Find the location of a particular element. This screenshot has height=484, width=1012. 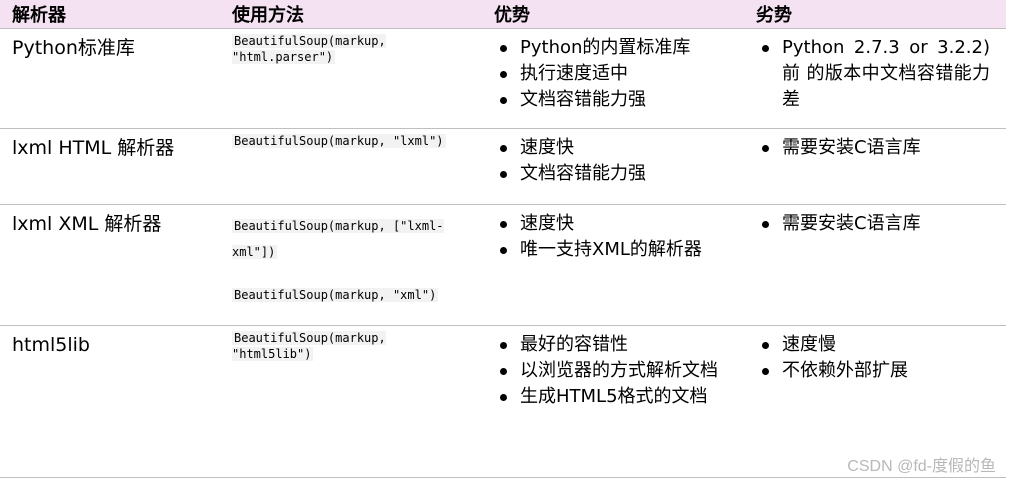

pros-list: 最好的容错性 以浏览器的方式解析文档 生成HTML5格式的文档 is located at coordinates (611, 371).